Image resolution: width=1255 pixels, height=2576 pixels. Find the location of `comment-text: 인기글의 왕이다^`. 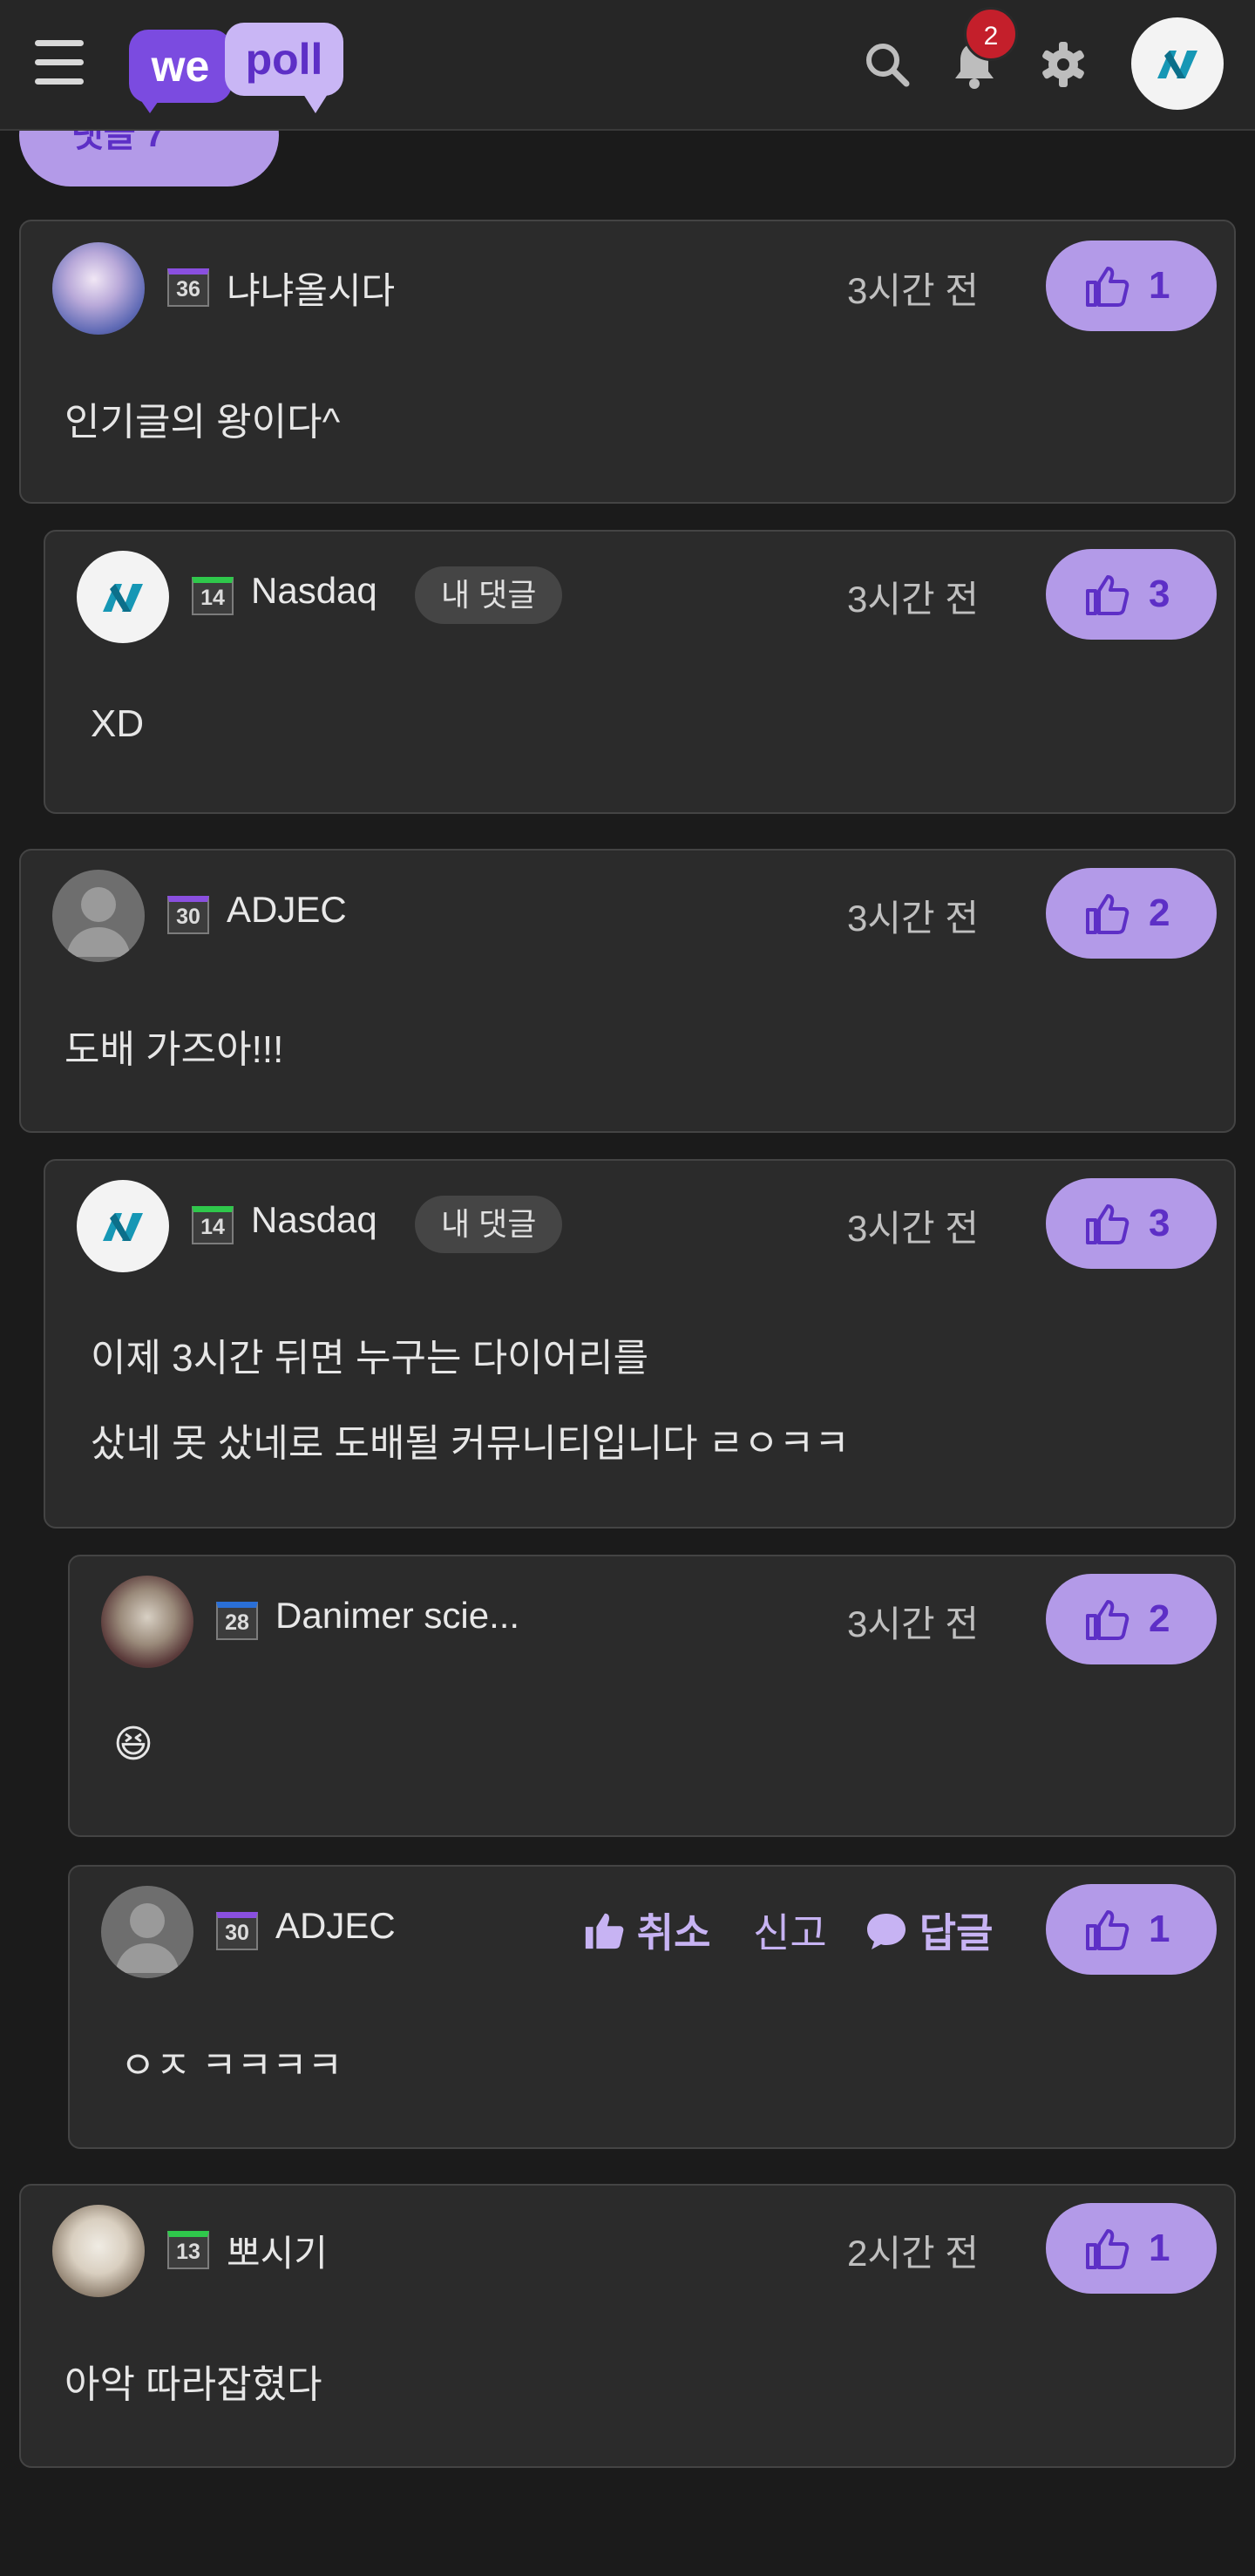

comment-text: 인기글의 왕이다^ is located at coordinates (202, 423).